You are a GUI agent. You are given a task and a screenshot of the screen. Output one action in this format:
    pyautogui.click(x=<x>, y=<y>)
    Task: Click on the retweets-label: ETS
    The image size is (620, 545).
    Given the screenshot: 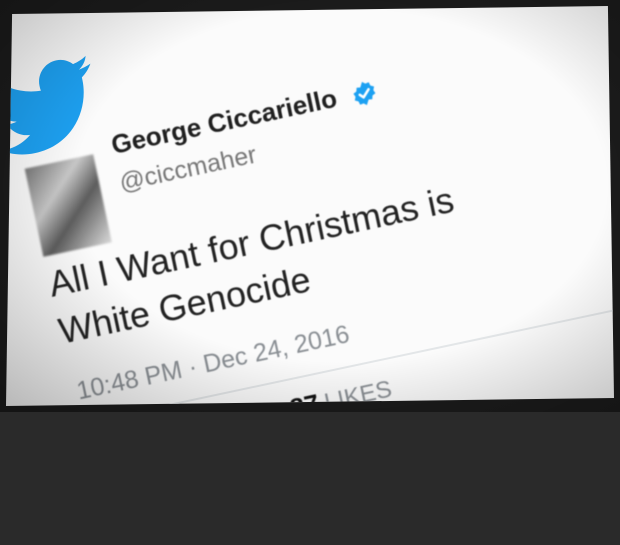 What is the action you would take?
    pyautogui.click(x=174, y=436)
    